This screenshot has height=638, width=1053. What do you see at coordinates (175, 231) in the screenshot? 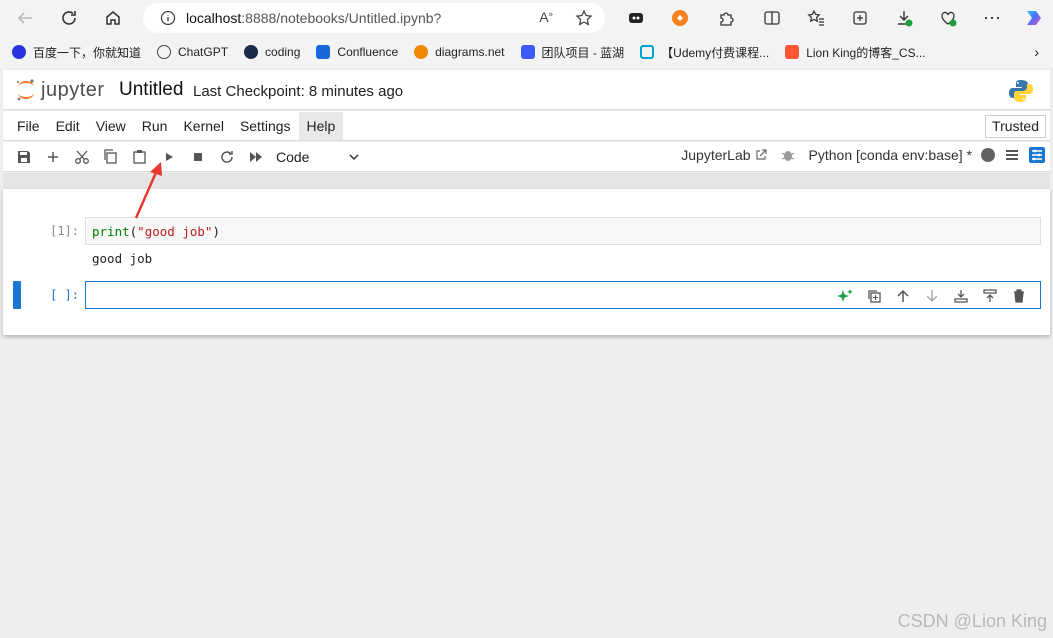
I see `code-string: "good job"` at bounding box center [175, 231].